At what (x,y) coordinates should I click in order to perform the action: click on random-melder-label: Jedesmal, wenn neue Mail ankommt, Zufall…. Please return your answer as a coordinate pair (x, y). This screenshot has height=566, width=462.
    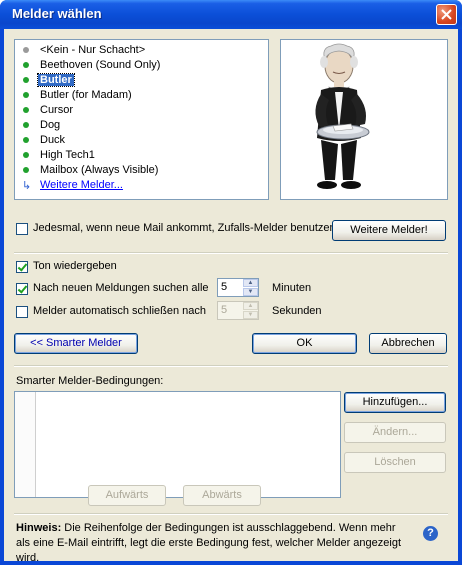
    Looking at the image, I should click on (184, 228).